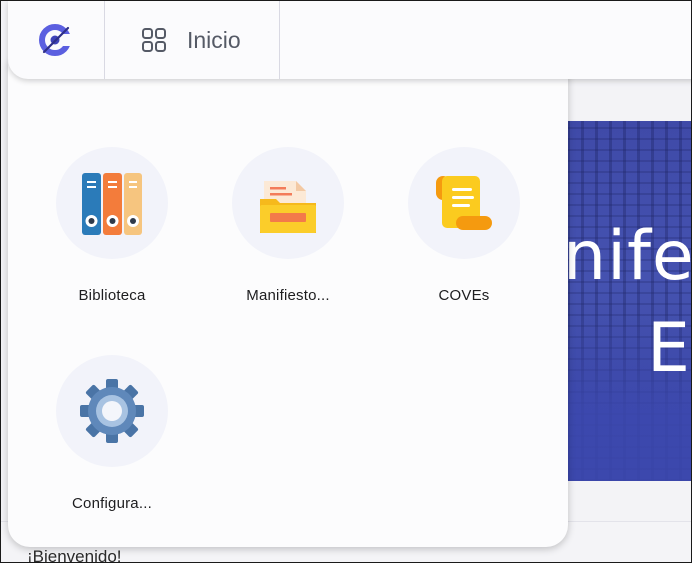  I want to click on home-nav-button: Inicio, so click(192, 40).